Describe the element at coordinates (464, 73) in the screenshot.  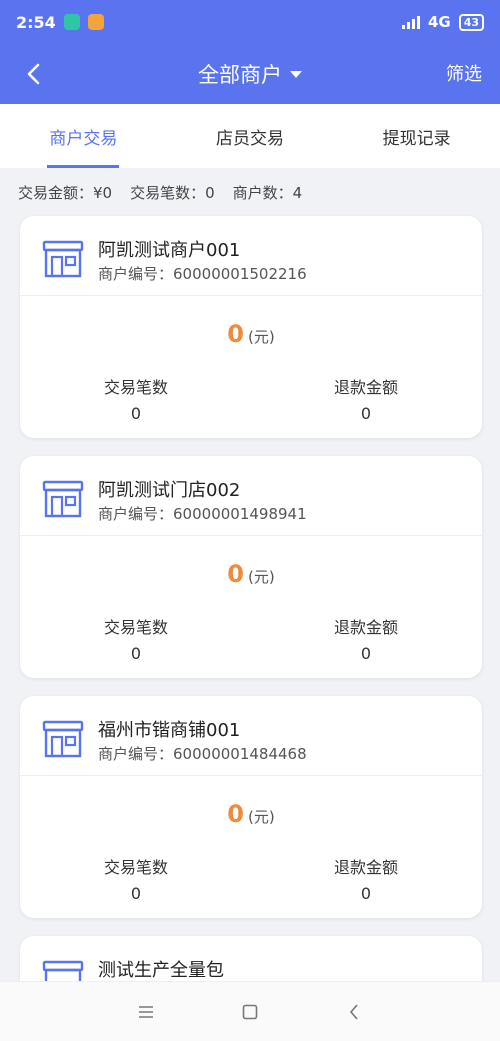
I see `filter-button: 筛选` at that location.